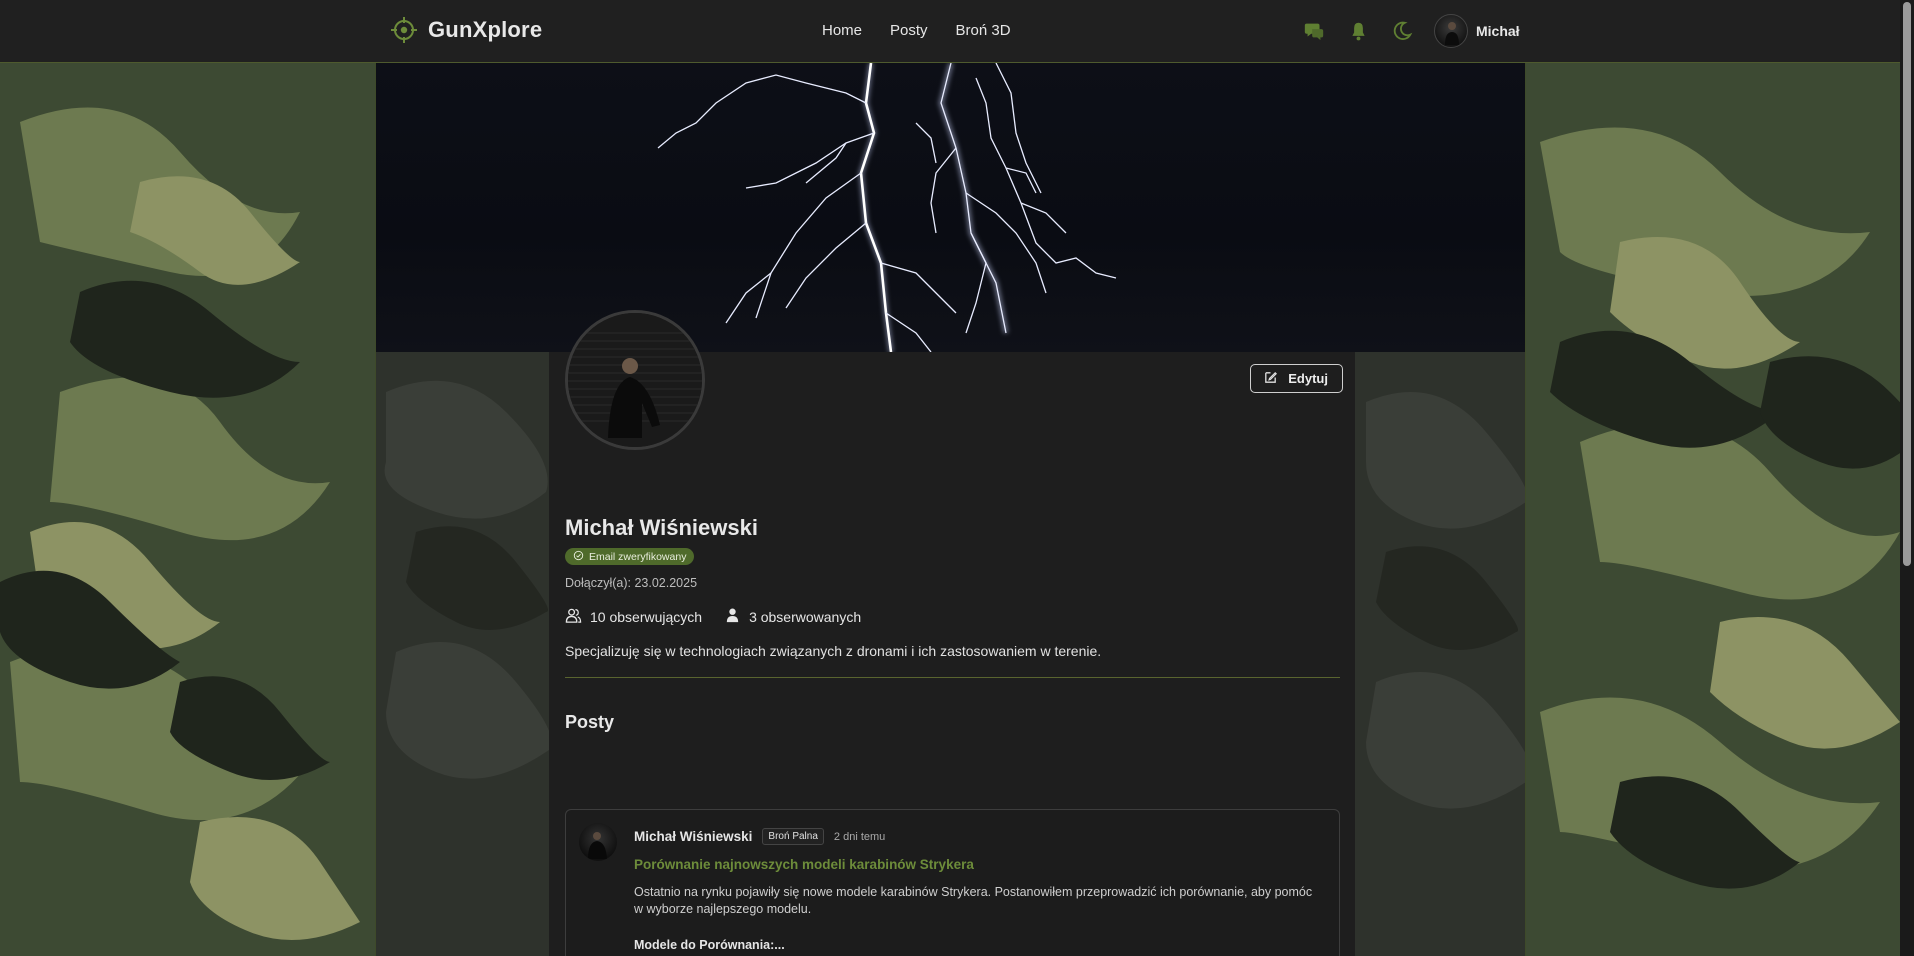 The height and width of the screenshot is (956, 1914). Describe the element at coordinates (1314, 31) in the screenshot. I see `chat-icon` at that location.